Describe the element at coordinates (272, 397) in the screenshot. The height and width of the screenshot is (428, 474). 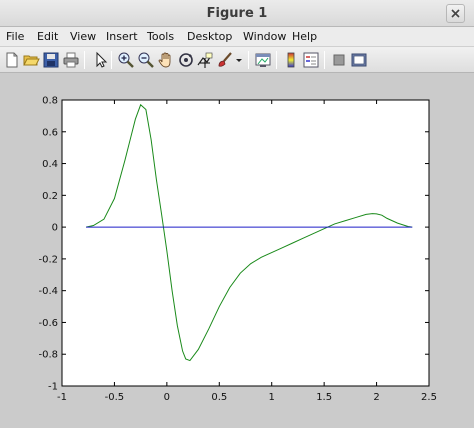
I see `x-tick-label: 1` at that location.